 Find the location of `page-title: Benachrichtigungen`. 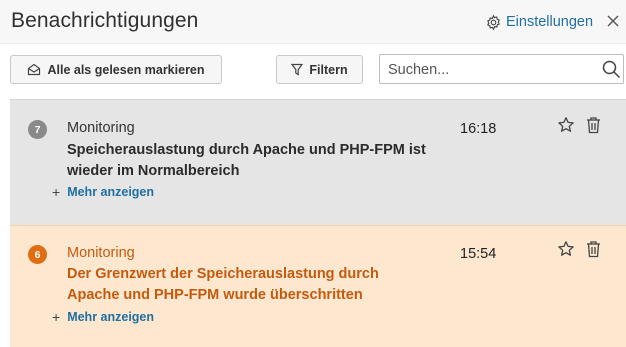

page-title: Benachrichtigungen is located at coordinates (105, 20).